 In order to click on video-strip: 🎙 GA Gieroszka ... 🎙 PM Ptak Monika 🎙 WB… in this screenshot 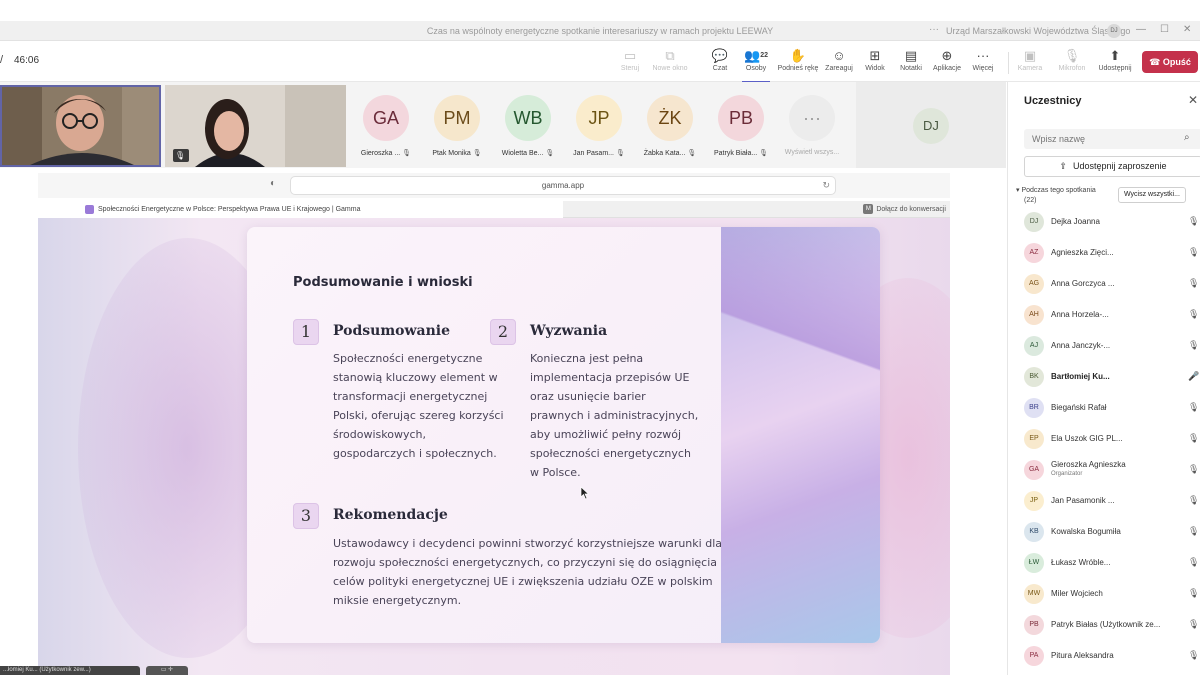, I will do `click(503, 125)`.